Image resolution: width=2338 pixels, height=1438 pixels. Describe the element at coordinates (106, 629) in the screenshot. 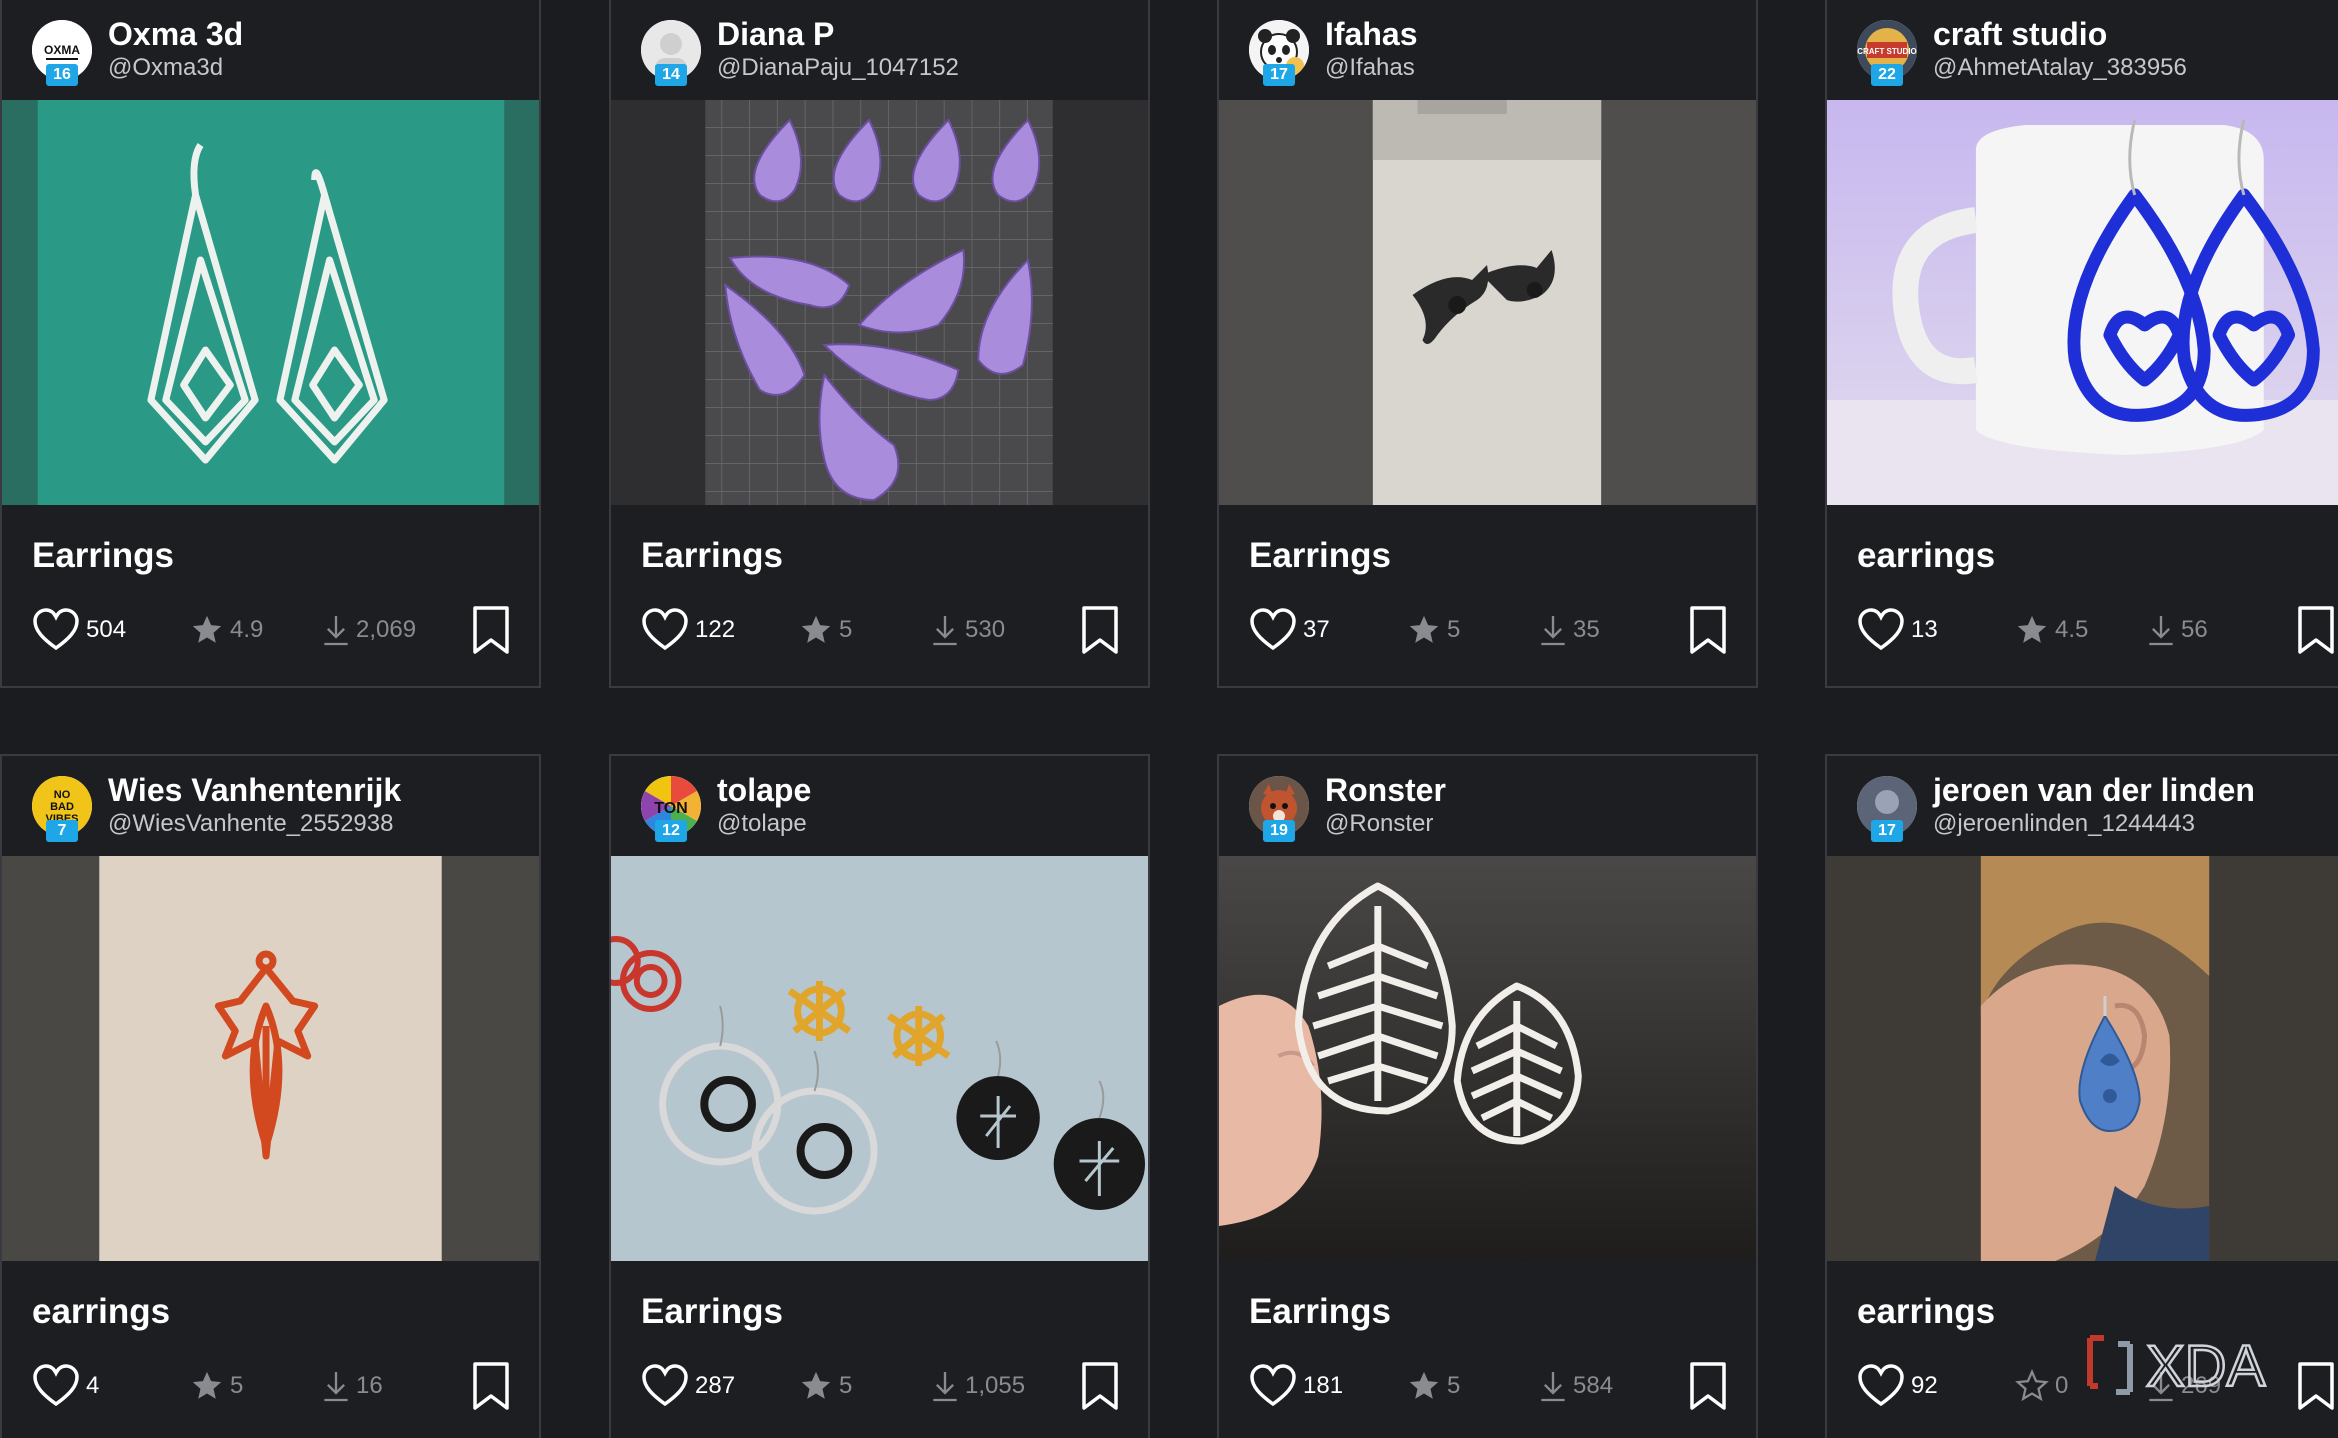

I see `like-count: 504` at that location.